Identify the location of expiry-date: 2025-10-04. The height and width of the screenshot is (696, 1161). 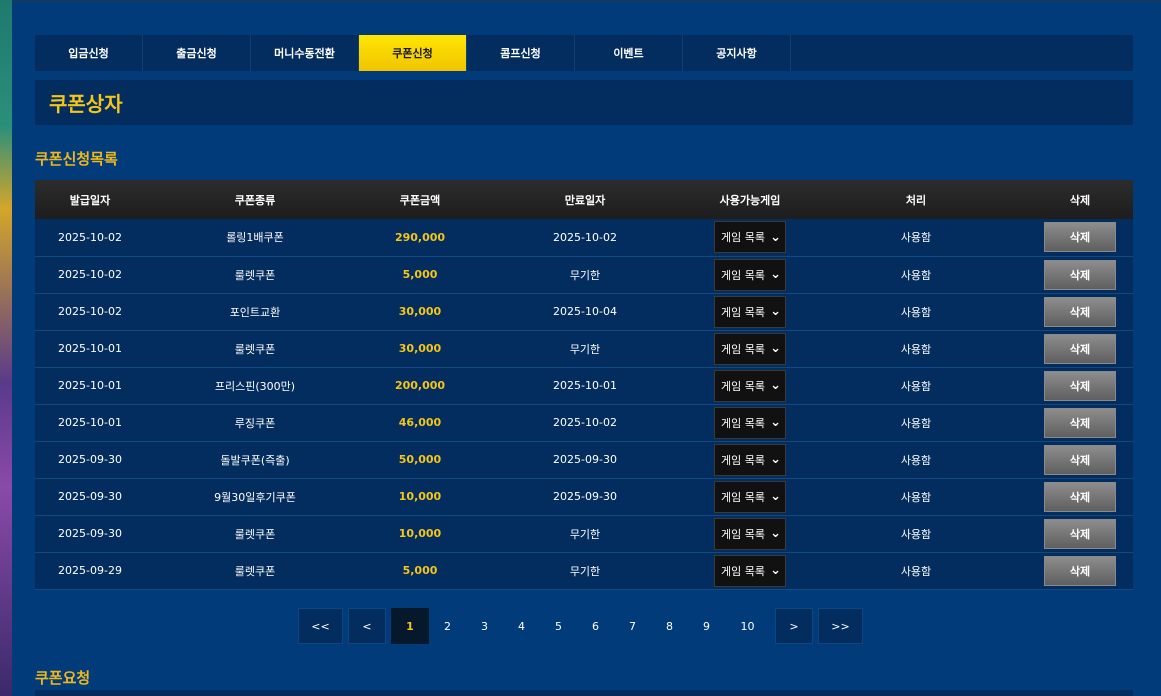
(585, 311).